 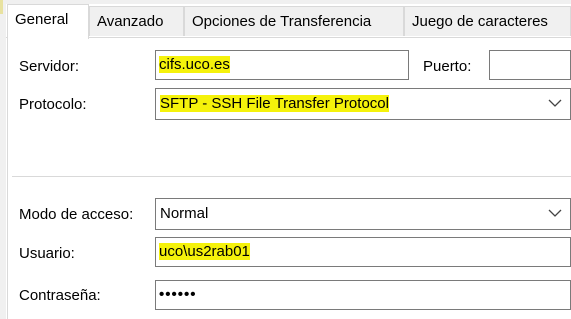 I want to click on tab-opciones-transferencia: Opciones de Transferencia, so click(x=294, y=21).